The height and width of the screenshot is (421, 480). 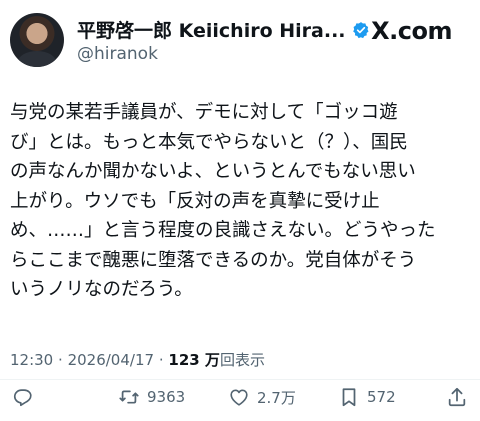 What do you see at coordinates (240, 379) in the screenshot?
I see `divider` at bounding box center [240, 379].